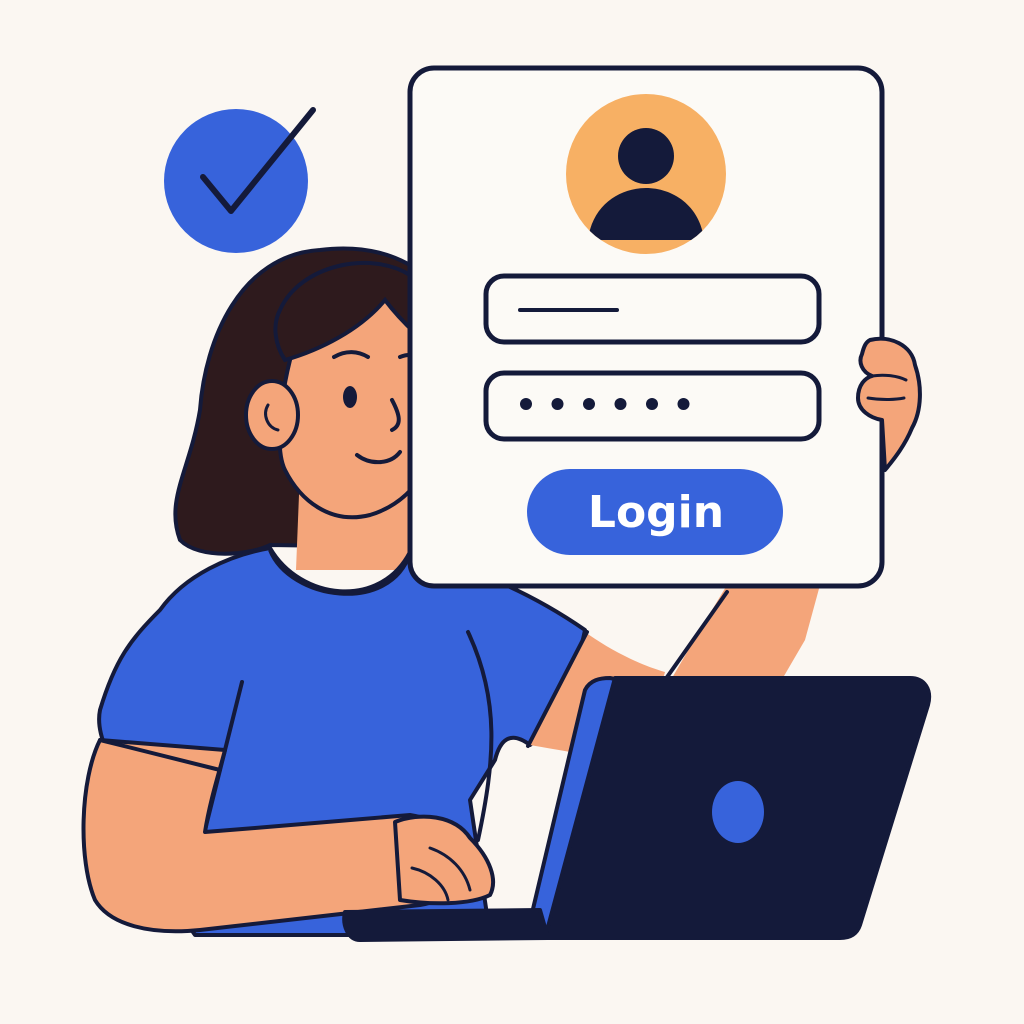  What do you see at coordinates (236, 181) in the screenshot?
I see `success-badge-circle` at bounding box center [236, 181].